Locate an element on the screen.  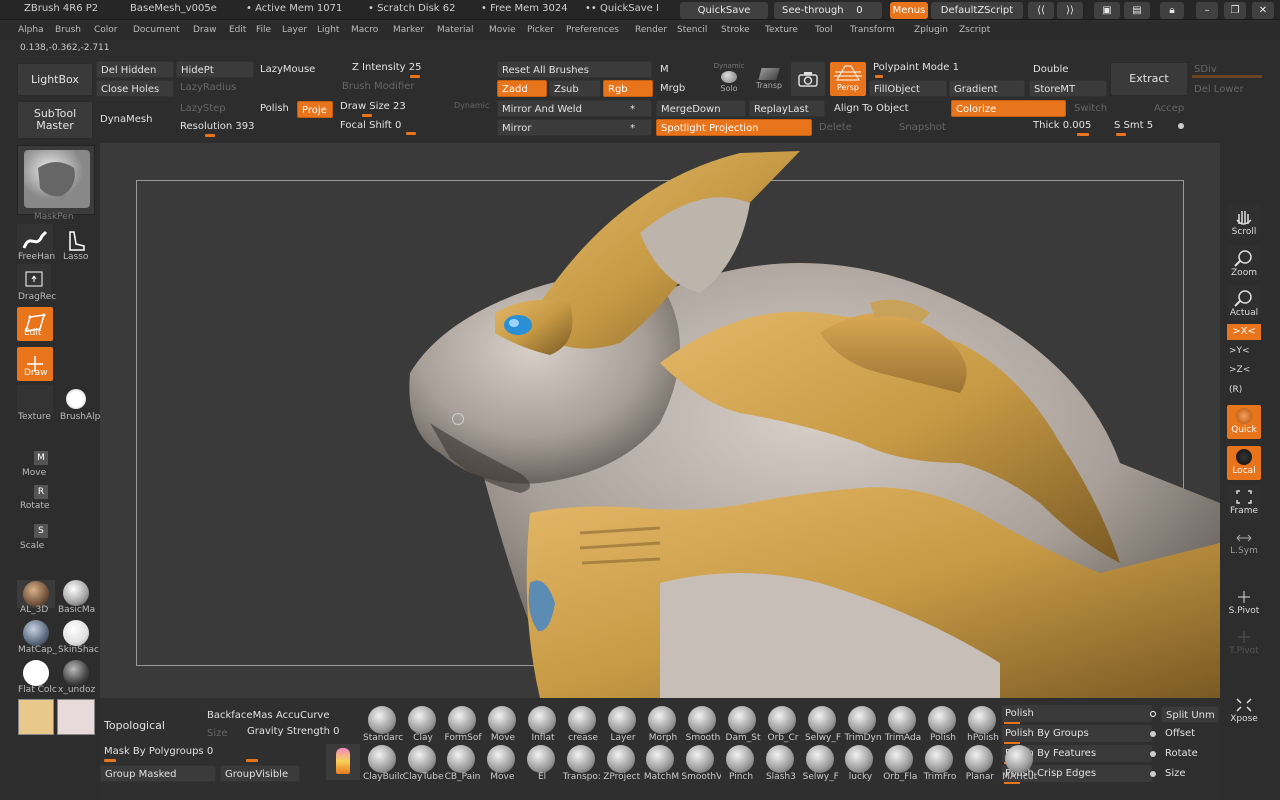
persp-button: Persp is located at coordinates (848, 79).